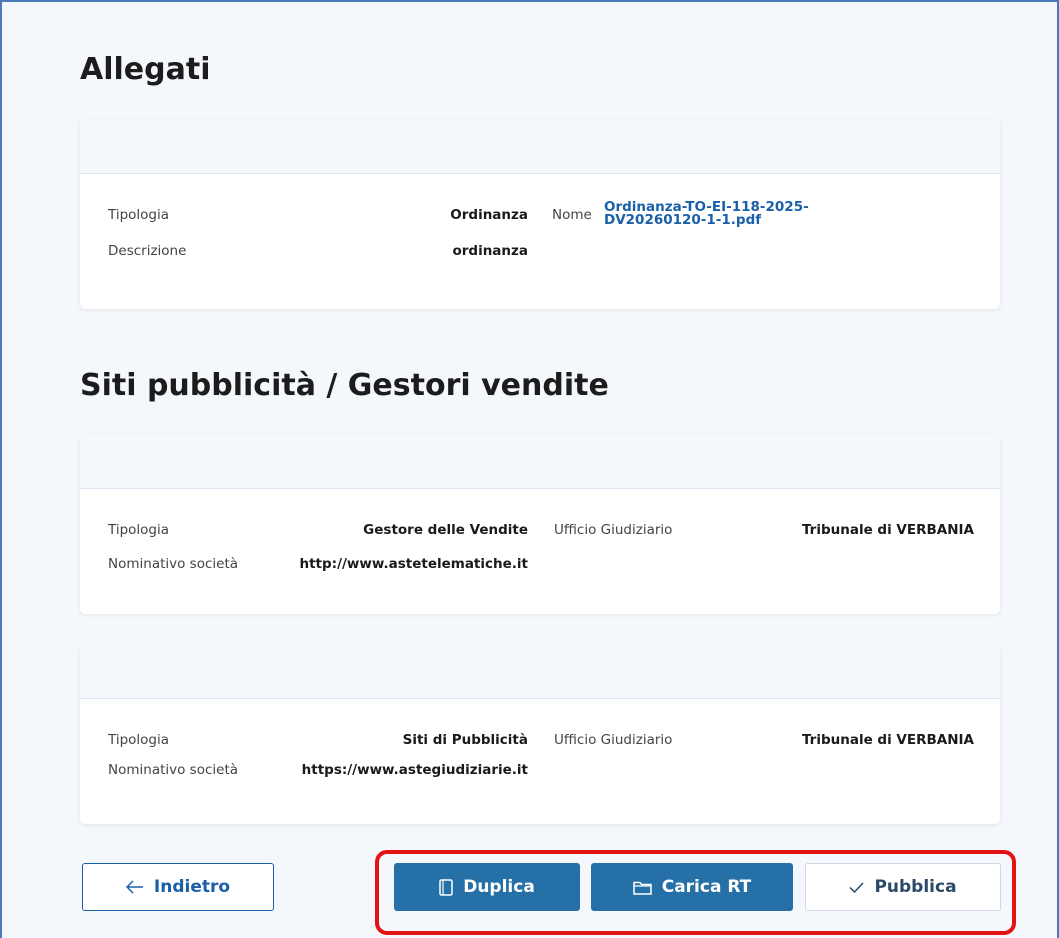  What do you see at coordinates (706, 887) in the screenshot?
I see `carica-rt-button-label: Carica RT` at bounding box center [706, 887].